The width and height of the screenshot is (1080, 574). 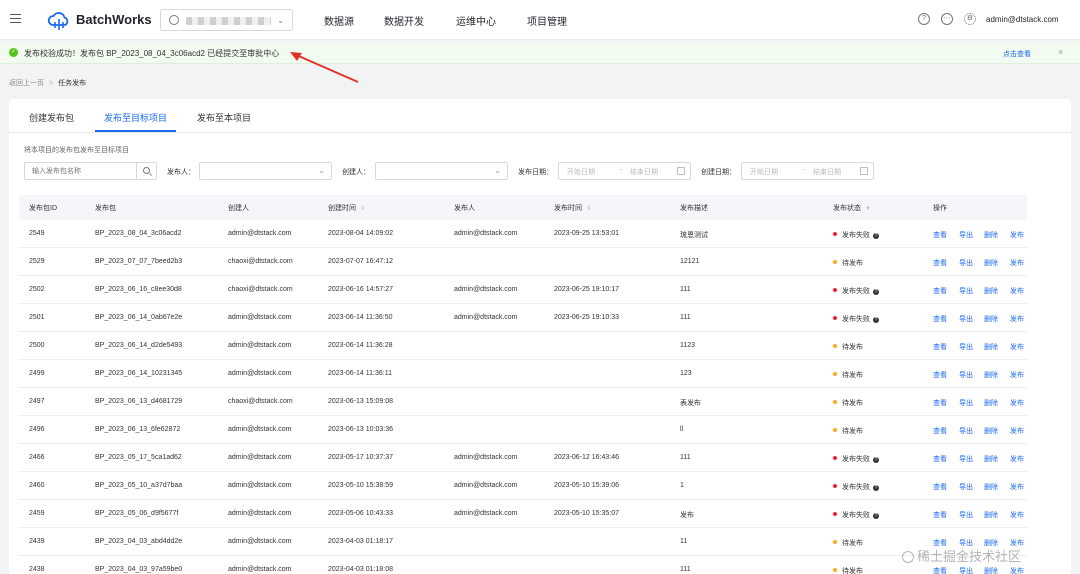 What do you see at coordinates (624, 171) in the screenshot?
I see `publish-date-range: 开始日期 → 结束日期` at bounding box center [624, 171].